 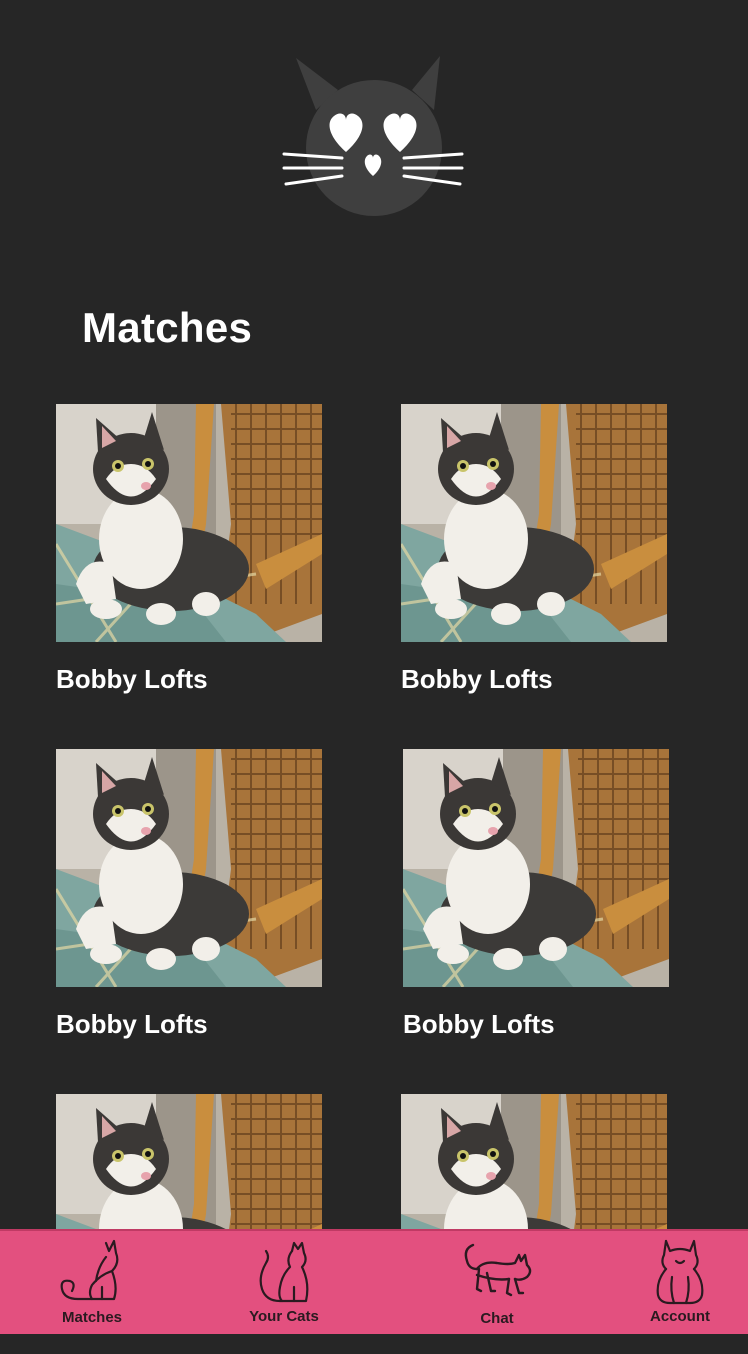 I want to click on tab-chat: Chat, so click(x=497, y=1282).